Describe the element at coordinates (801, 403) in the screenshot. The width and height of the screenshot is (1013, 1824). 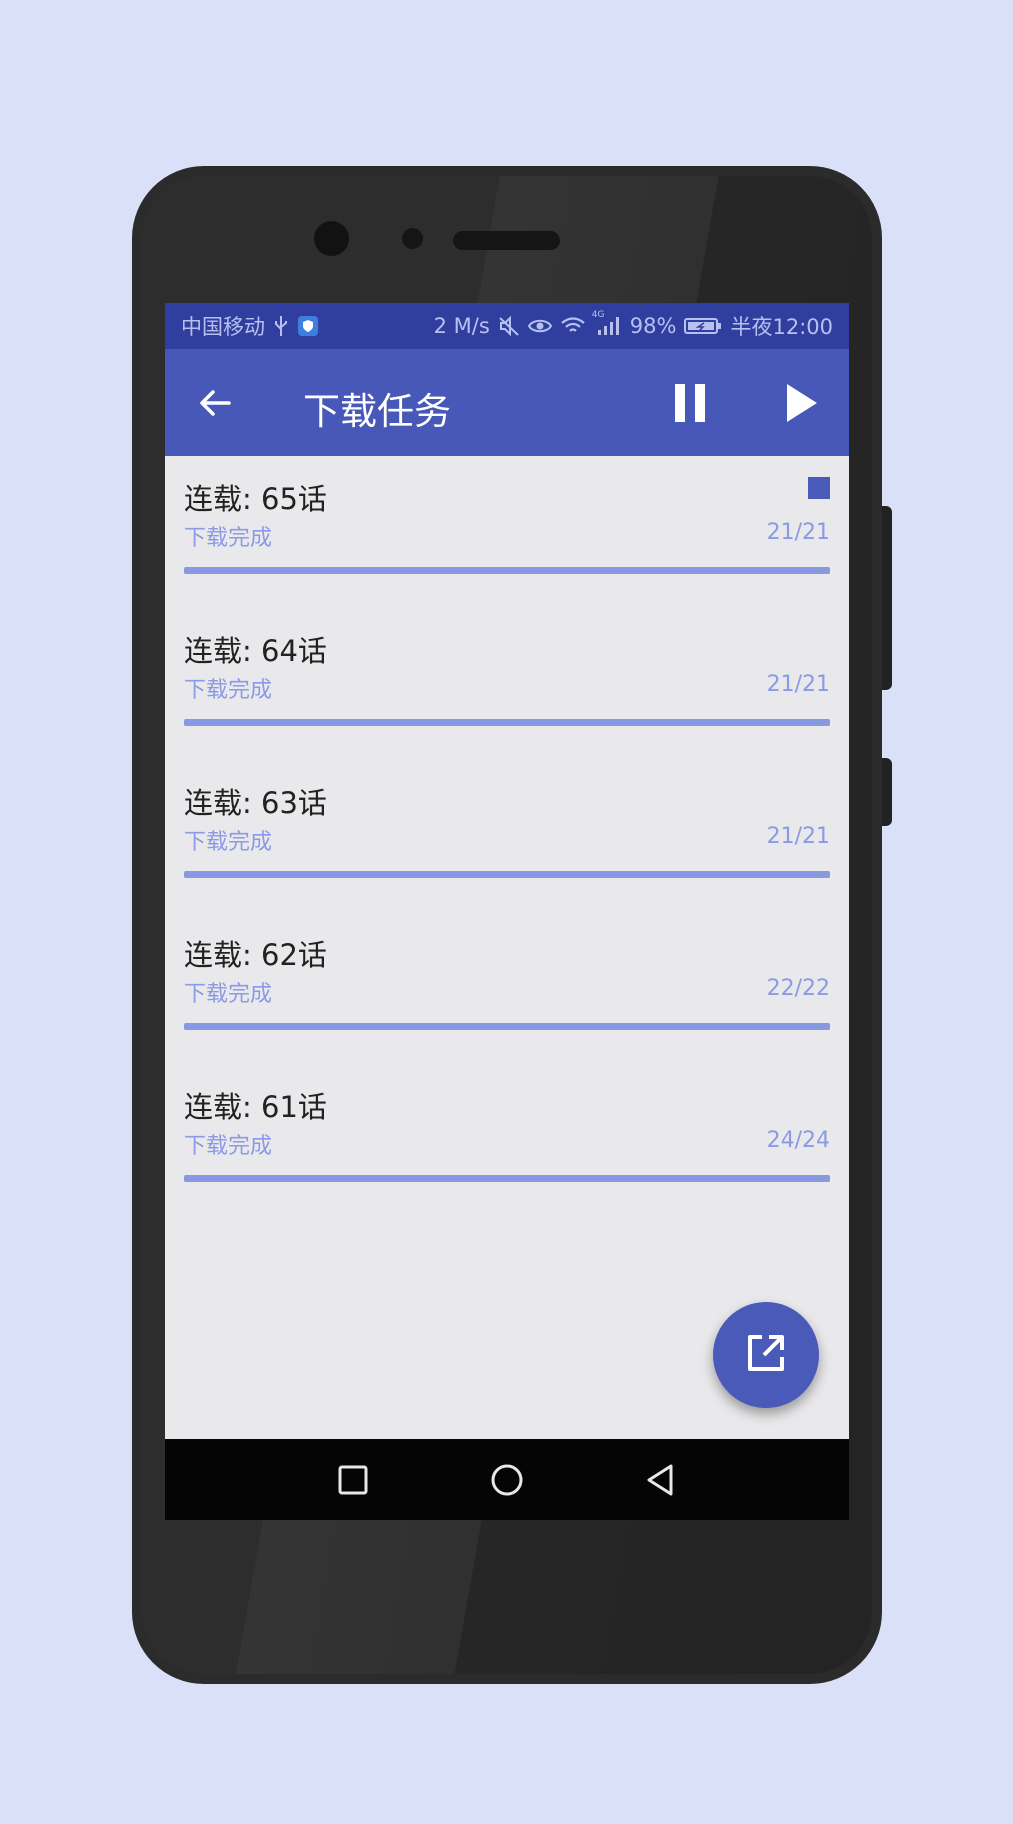
I see `play-icon` at that location.